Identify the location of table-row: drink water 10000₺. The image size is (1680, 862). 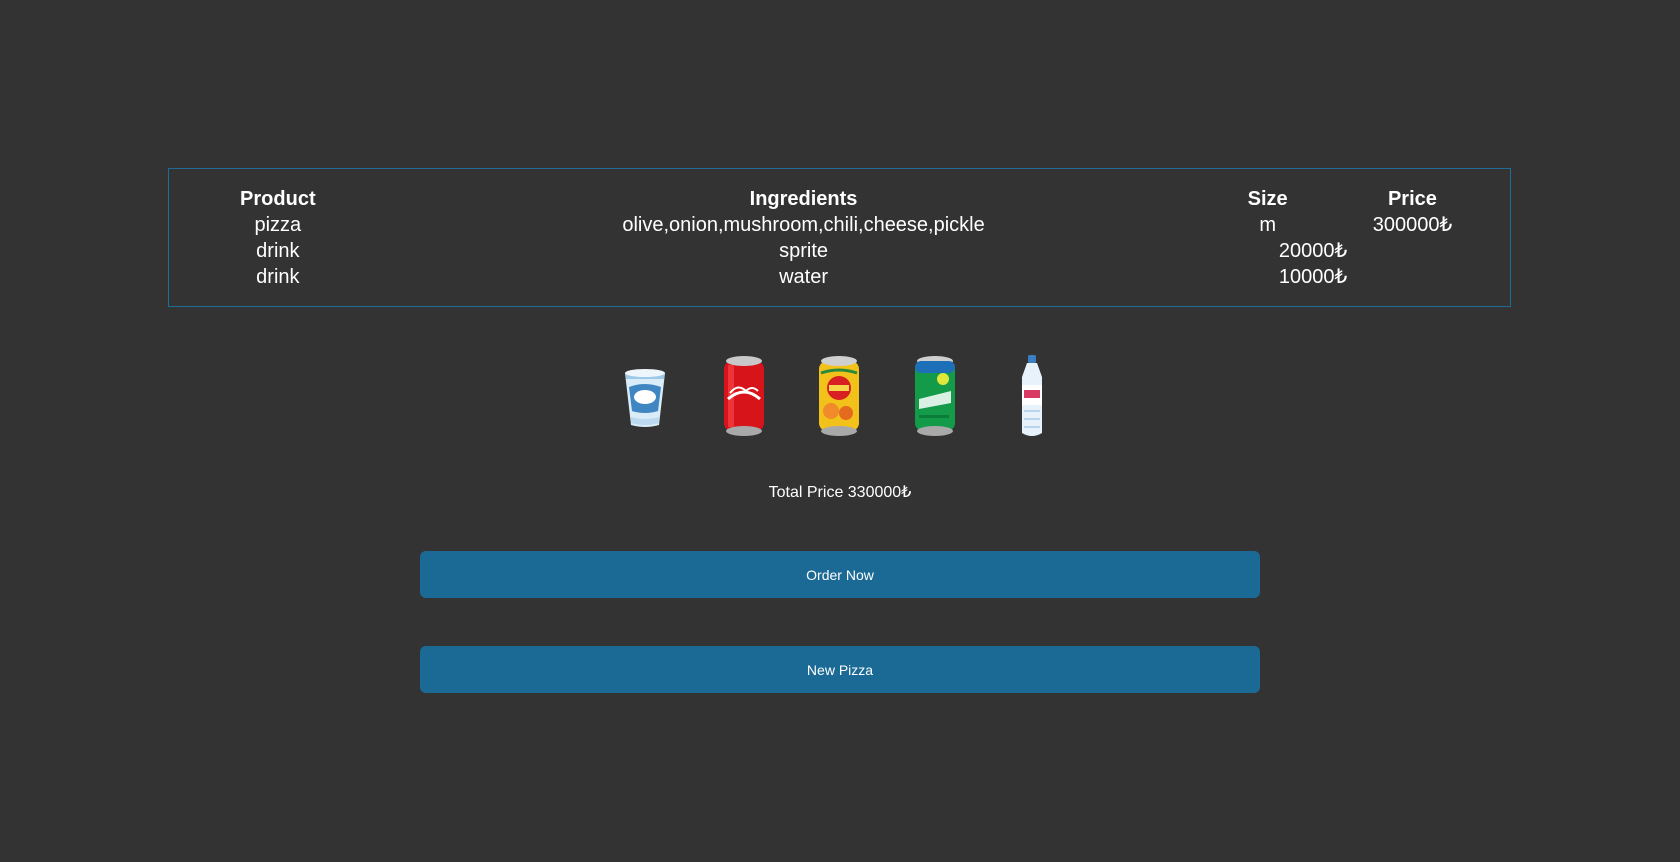
(839, 277).